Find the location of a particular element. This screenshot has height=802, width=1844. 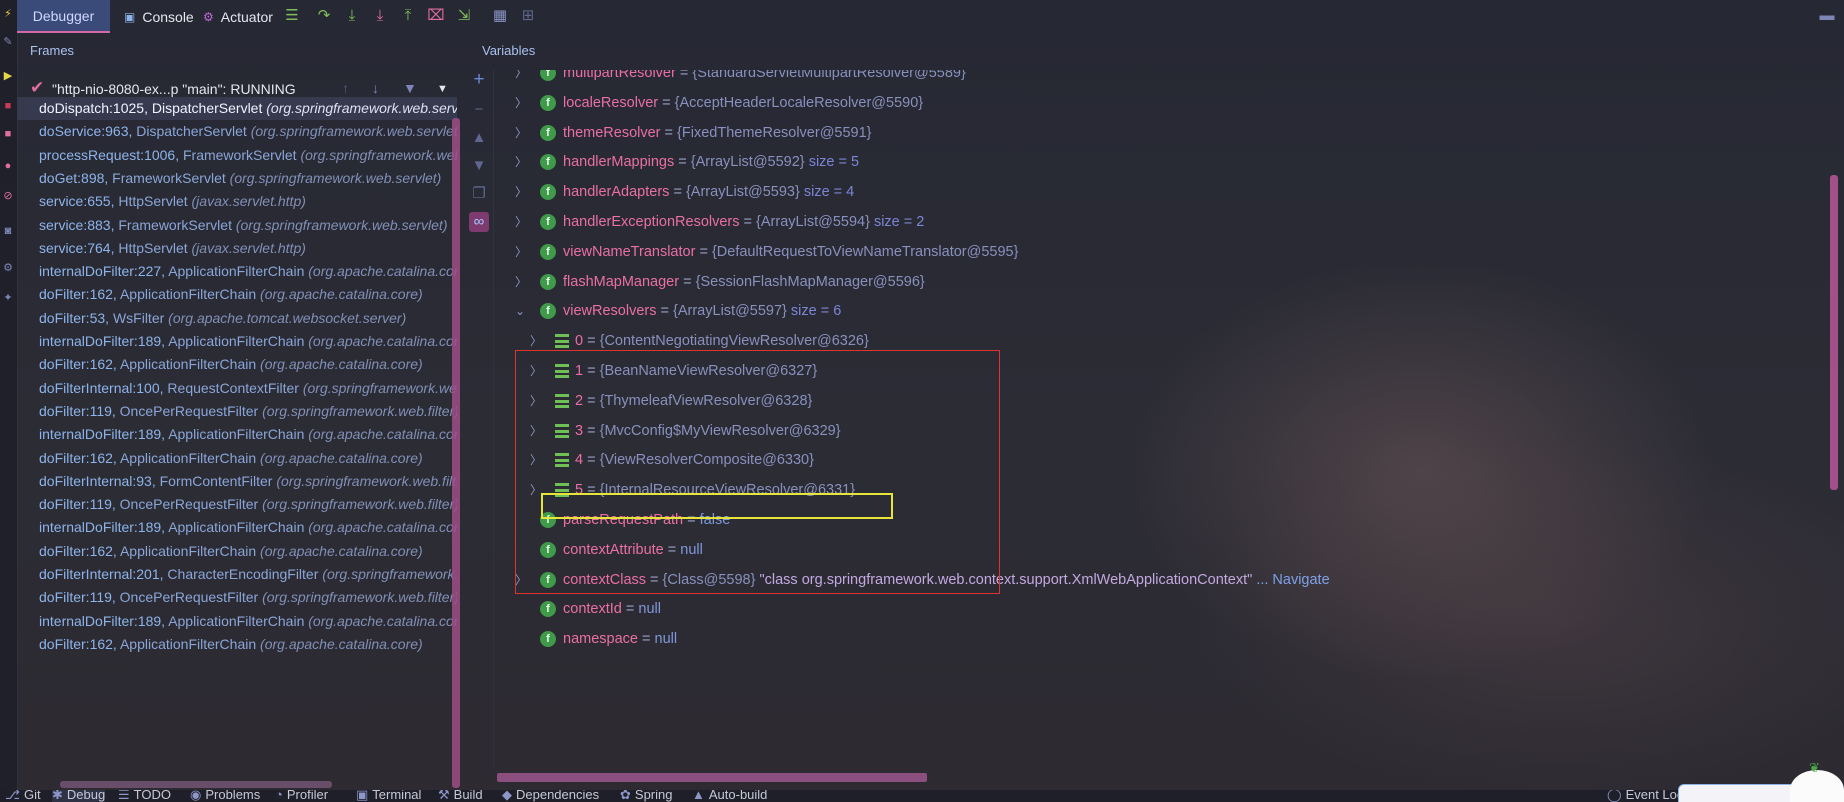

bottom-tool-todo: ☰ TODO is located at coordinates (144, 796).